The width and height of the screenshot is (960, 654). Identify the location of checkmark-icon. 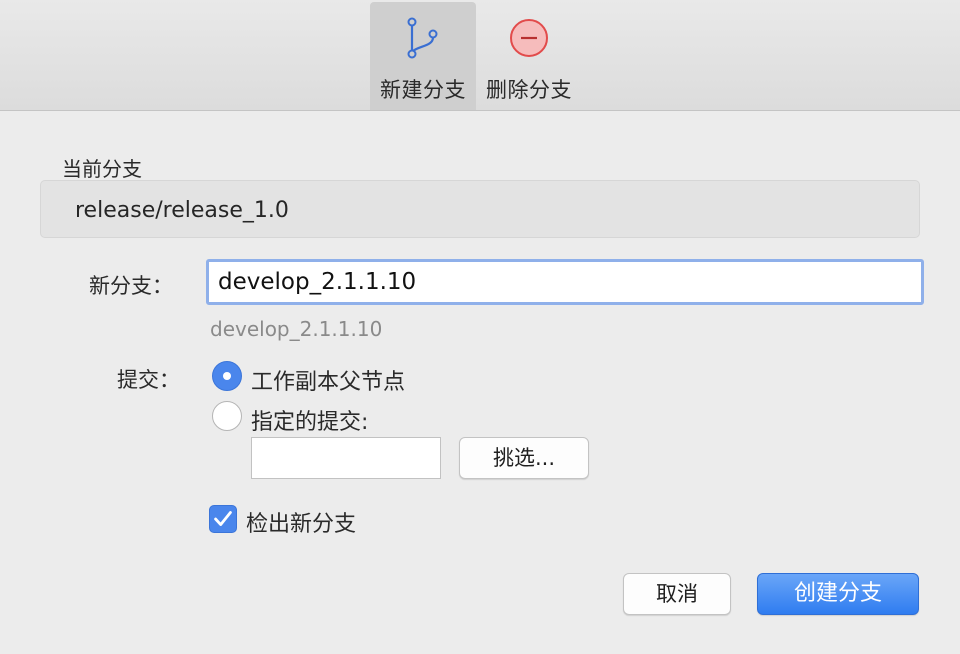
(223, 518).